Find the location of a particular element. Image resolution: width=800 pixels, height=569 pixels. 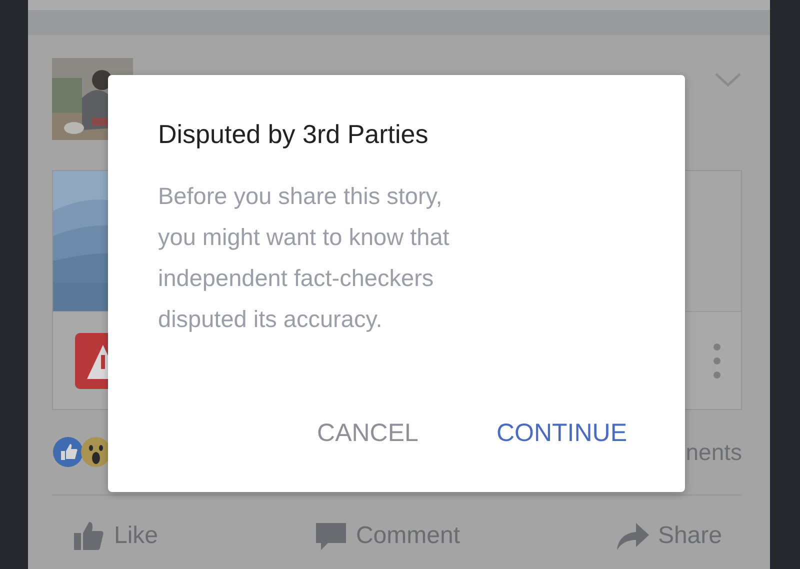

share-button: Share is located at coordinates (669, 536).